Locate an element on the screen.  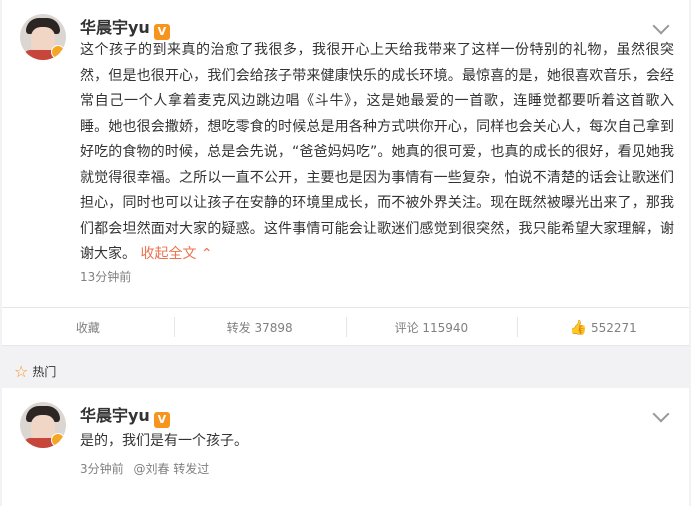
post-text: 是的，我们是有一个孩子。 is located at coordinates (164, 441).